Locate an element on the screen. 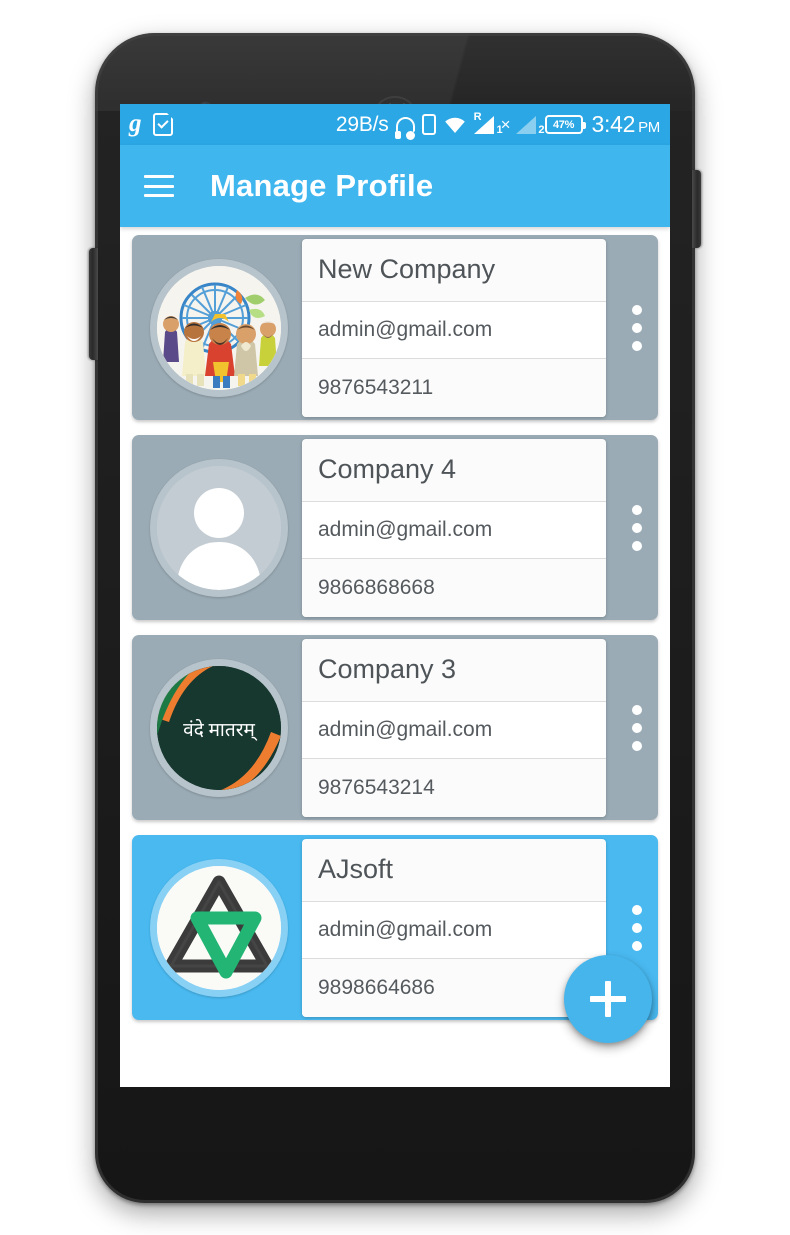 The width and height of the screenshot is (790, 1235). profile-fields: Company 3 admin@gmail.com 9876543214 is located at coordinates (454, 727).